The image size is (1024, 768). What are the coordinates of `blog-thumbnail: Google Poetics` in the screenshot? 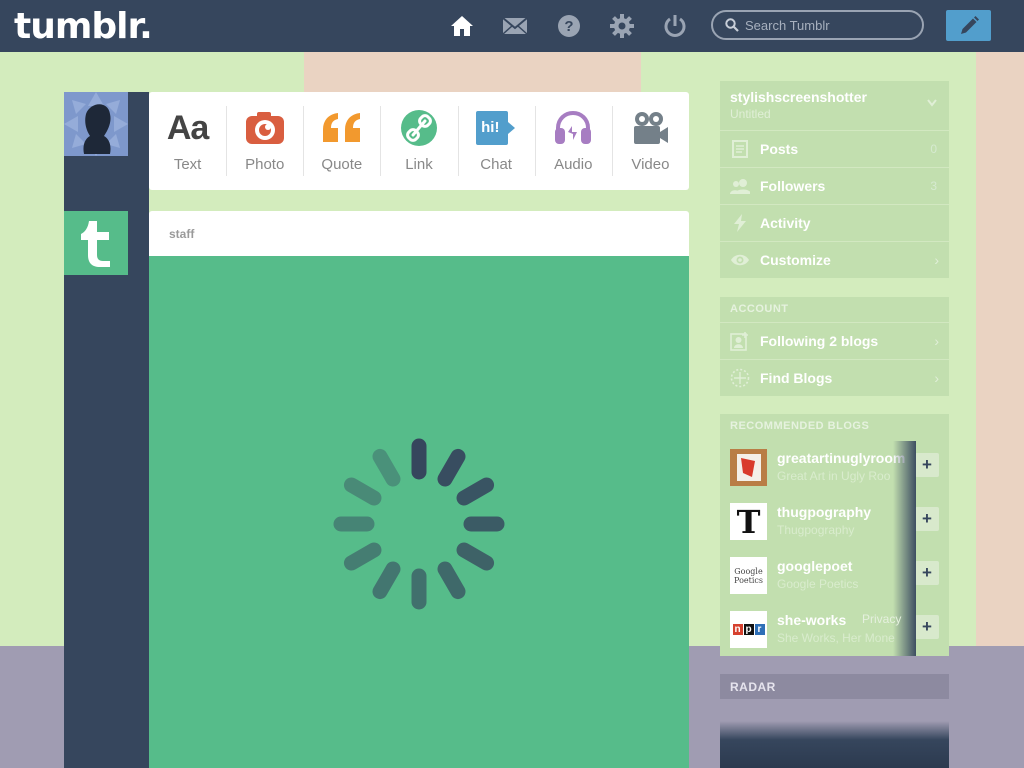 It's located at (748, 575).